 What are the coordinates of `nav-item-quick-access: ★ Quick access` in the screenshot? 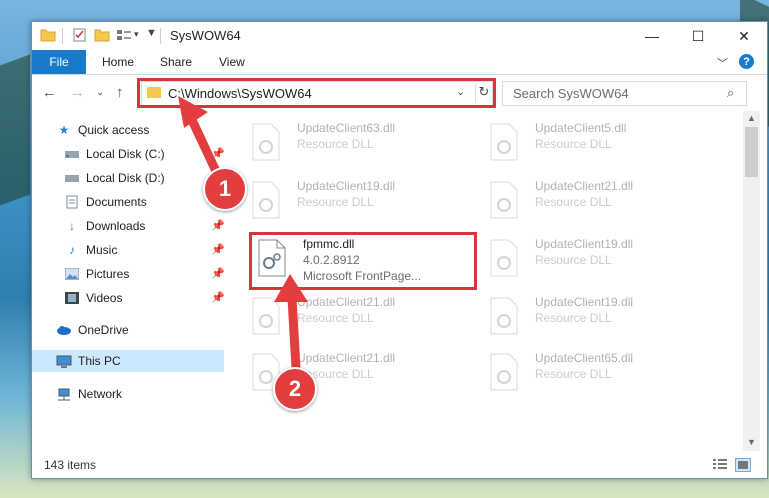 It's located at (103, 130).